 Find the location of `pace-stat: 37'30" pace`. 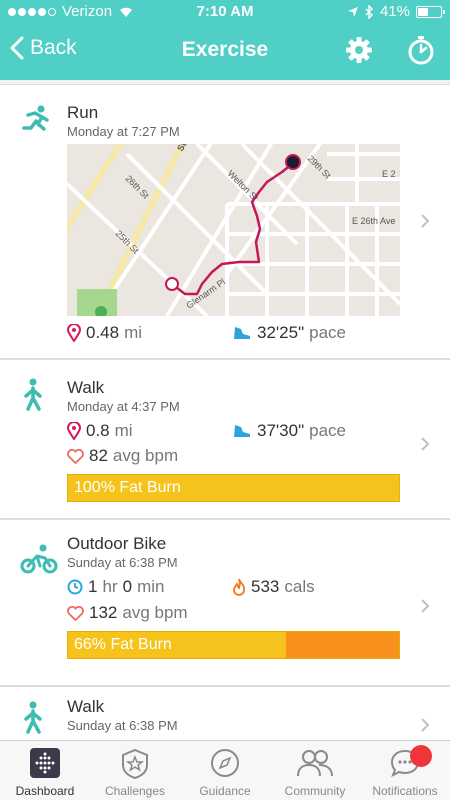

pace-stat: 37'30" pace is located at coordinates (289, 431).